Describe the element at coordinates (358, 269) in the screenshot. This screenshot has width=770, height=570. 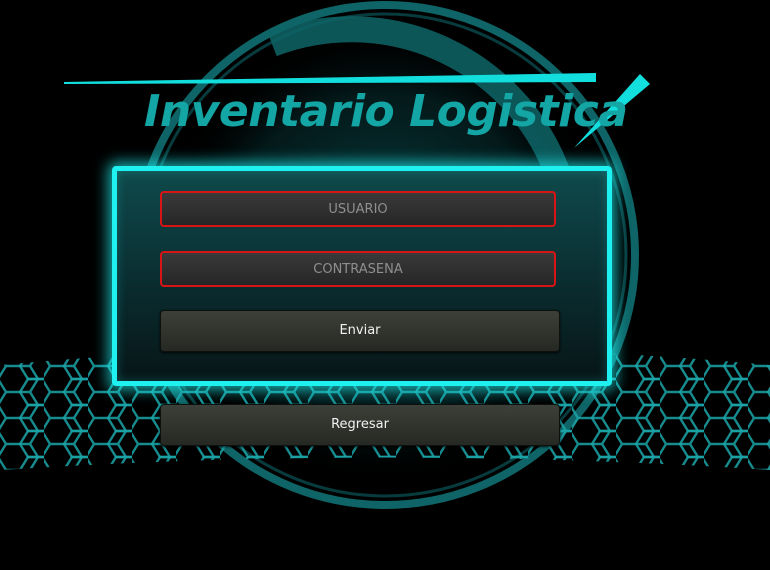
I see `password-input` at that location.